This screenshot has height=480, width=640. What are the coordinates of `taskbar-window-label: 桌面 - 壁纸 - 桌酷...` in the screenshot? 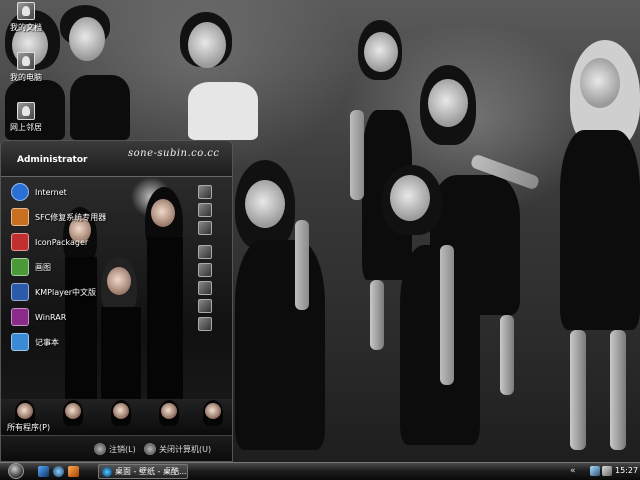 It's located at (151, 471).